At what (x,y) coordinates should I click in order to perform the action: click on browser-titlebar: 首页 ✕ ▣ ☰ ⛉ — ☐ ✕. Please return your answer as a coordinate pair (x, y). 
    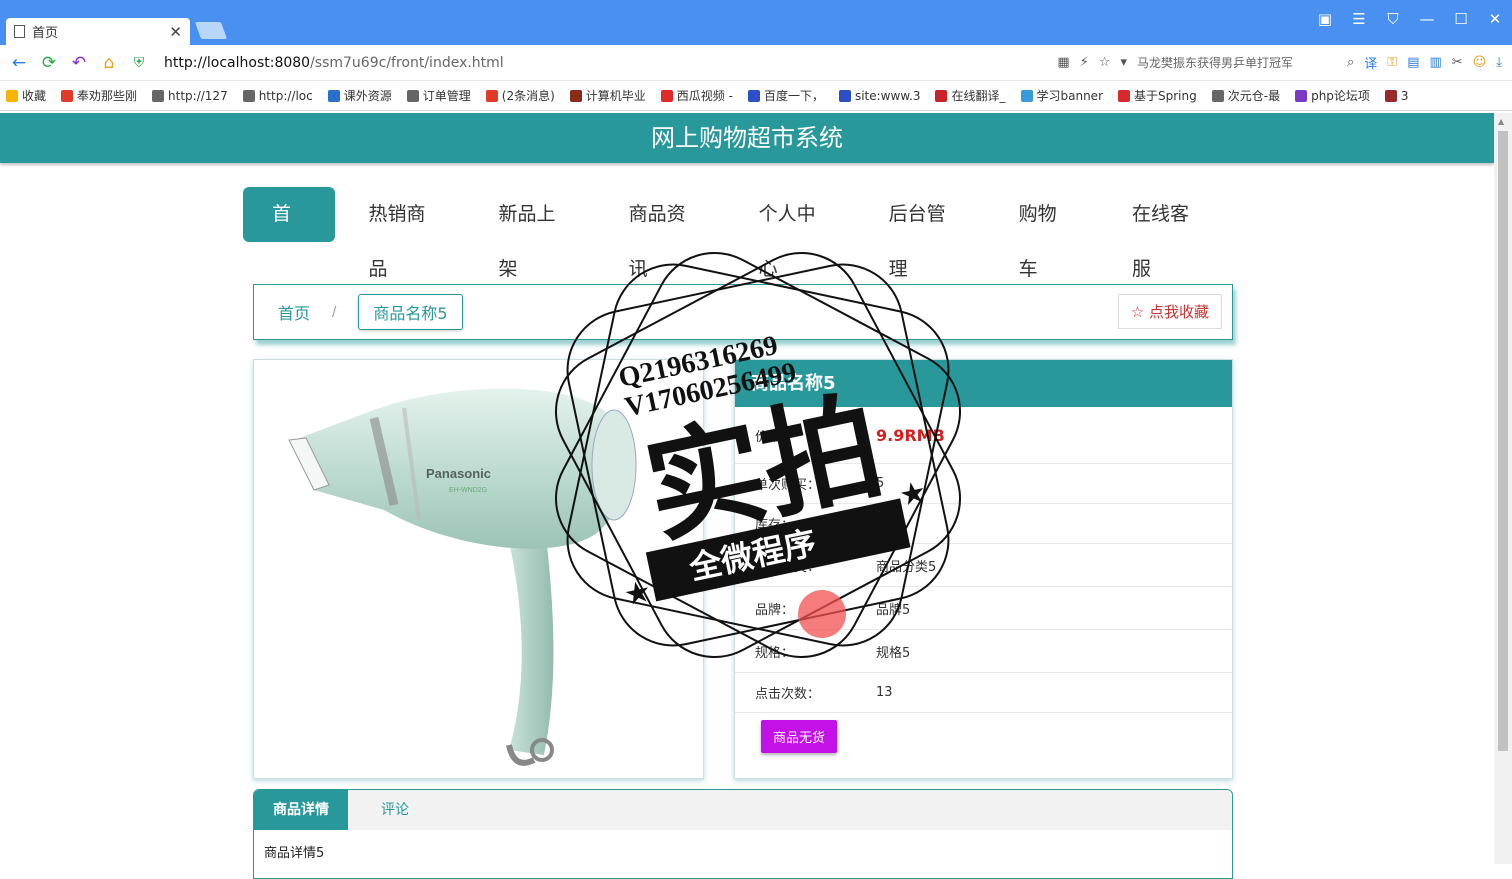
    Looking at the image, I should click on (756, 22).